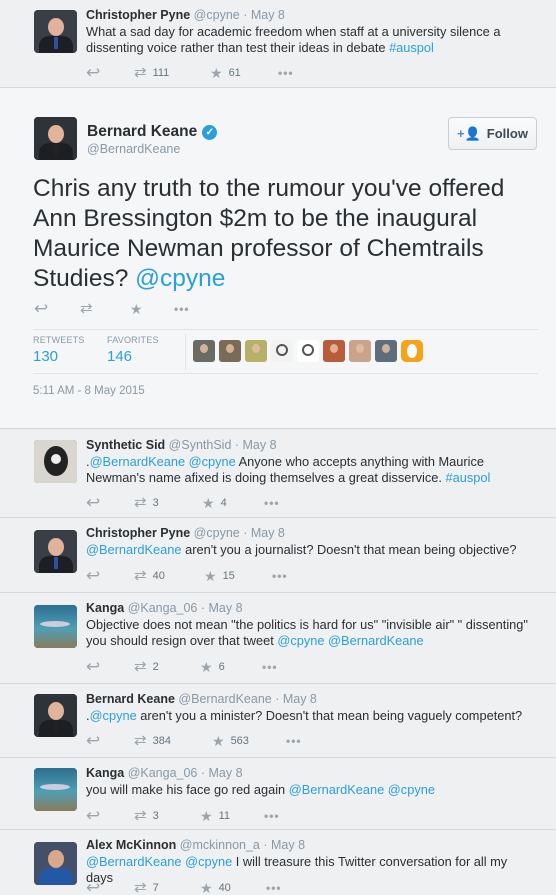 The image size is (556, 895). I want to click on favorite-button: ★ 61, so click(225, 73).